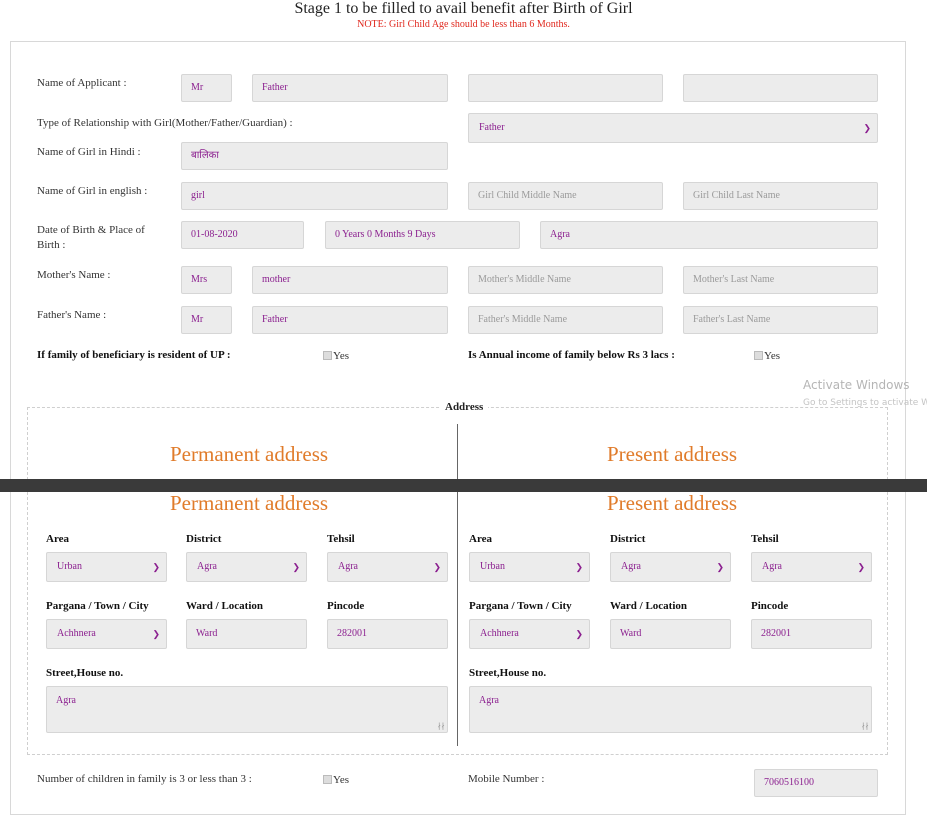 Image resolution: width=927 pixels, height=815 pixels. What do you see at coordinates (520, 606) in the screenshot?
I see `pres-pargana-label: Pargana / Town / City` at bounding box center [520, 606].